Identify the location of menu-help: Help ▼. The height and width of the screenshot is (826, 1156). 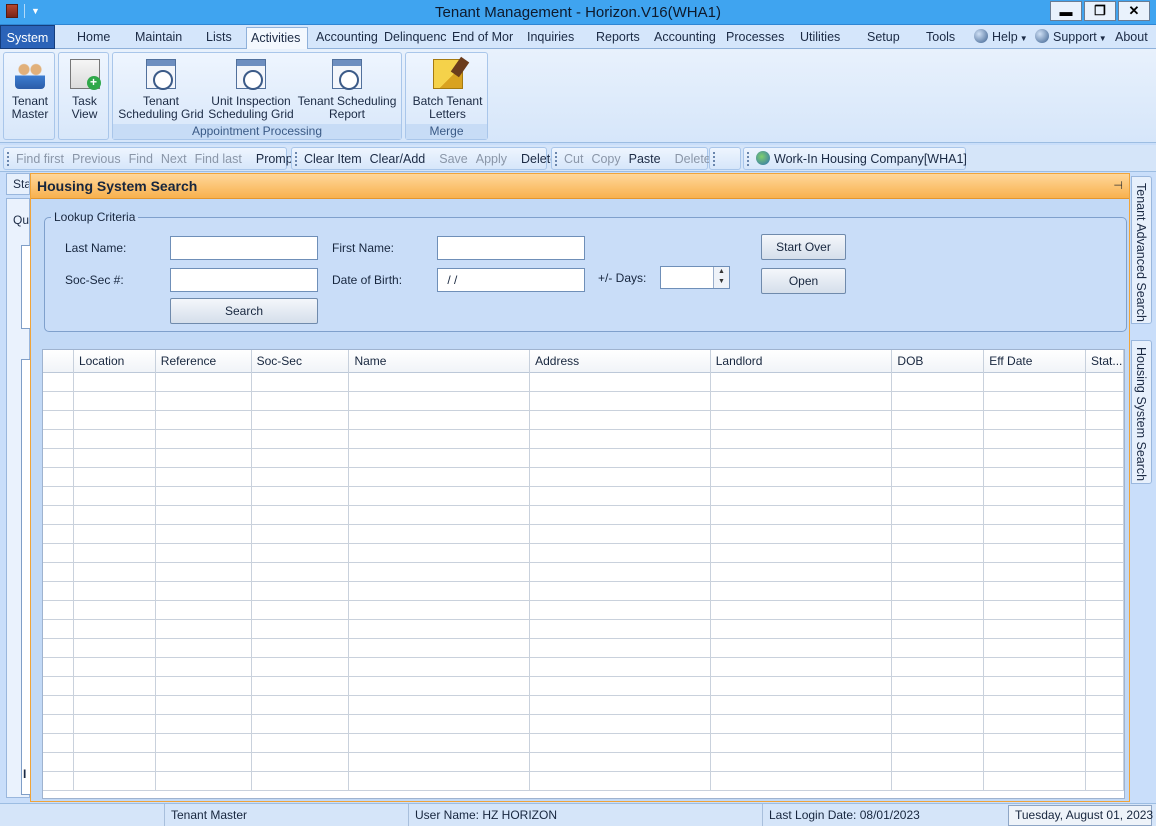
(1001, 38).